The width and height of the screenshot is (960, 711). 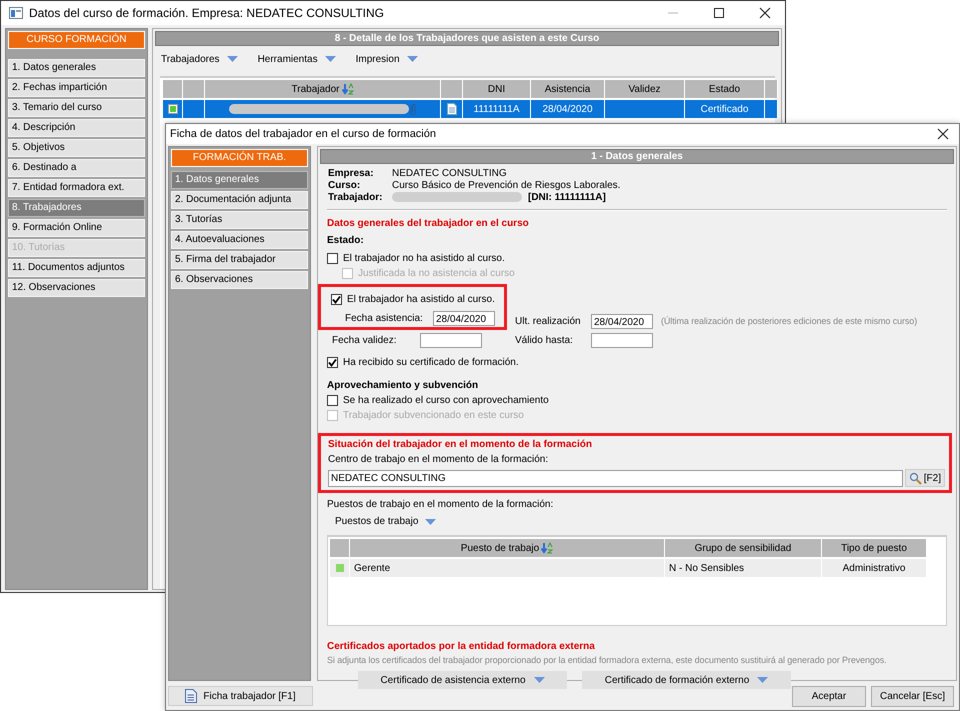 I want to click on worker-file-button: Ficha trabajador [F1], so click(x=240, y=696).